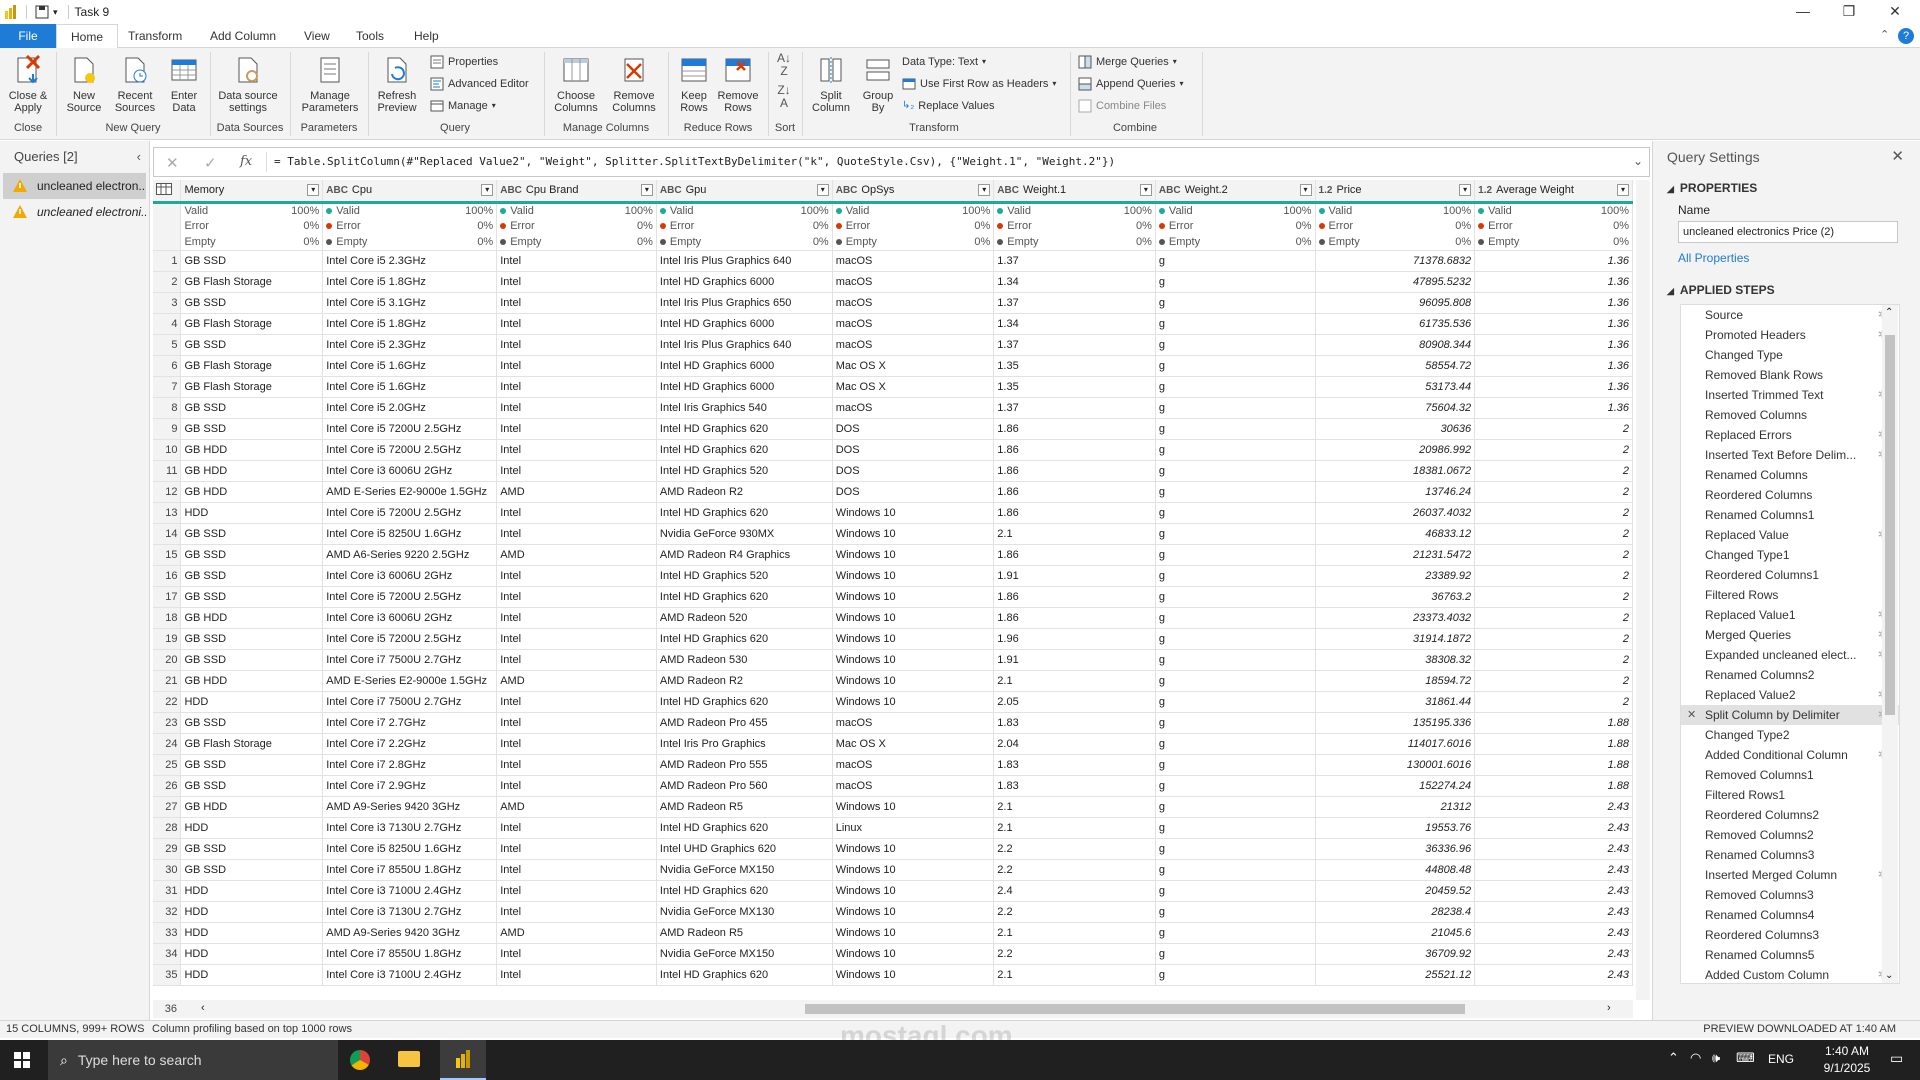 The height and width of the screenshot is (1080, 1920). I want to click on combine-files-button: Combine Files, so click(1122, 106).